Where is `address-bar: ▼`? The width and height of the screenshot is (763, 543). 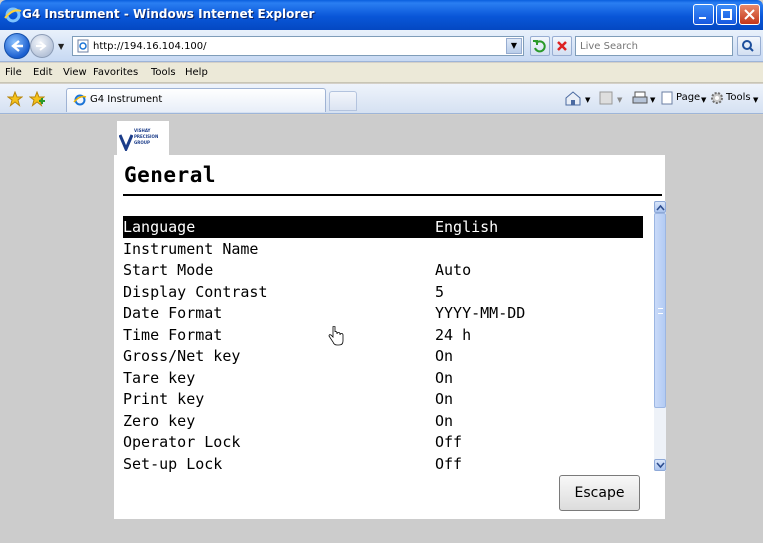 address-bar: ▼ is located at coordinates (298, 46).